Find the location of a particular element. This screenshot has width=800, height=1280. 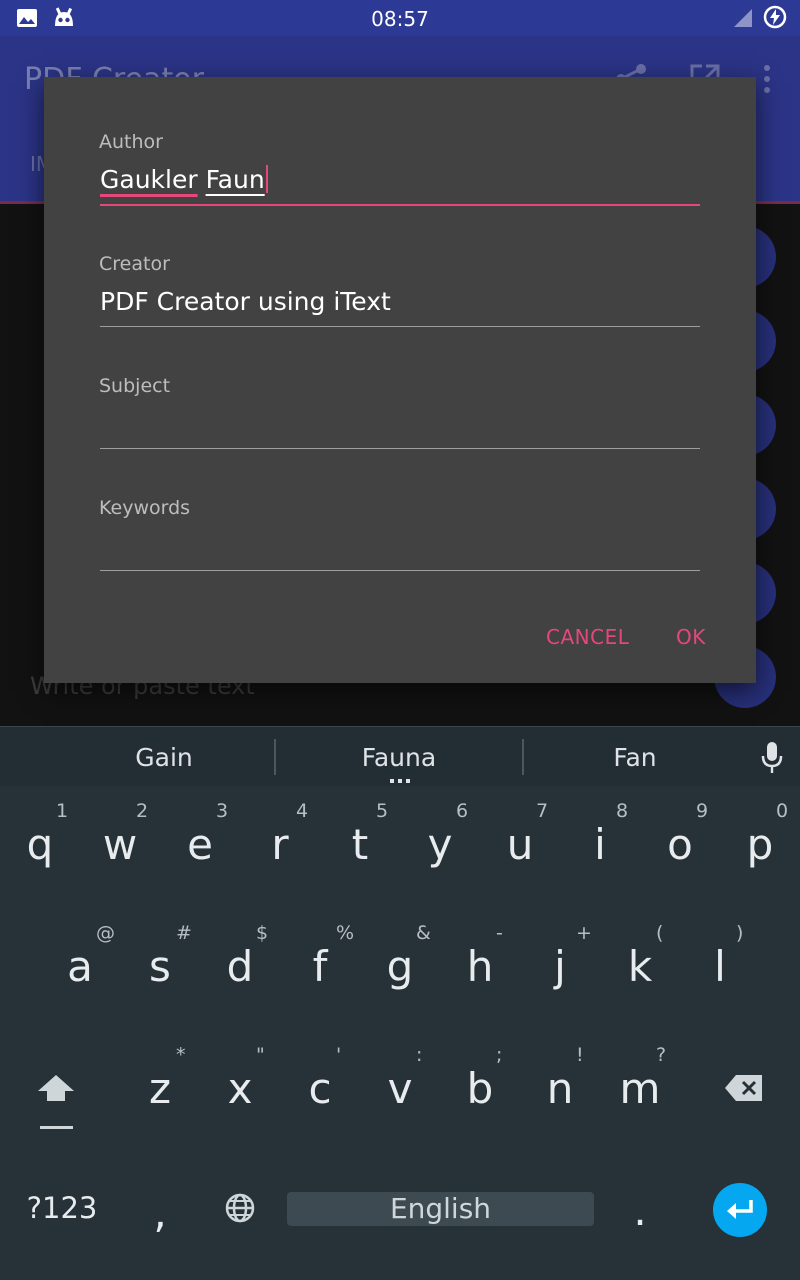

symbols-key-label: ?123 is located at coordinates (62, 1208).